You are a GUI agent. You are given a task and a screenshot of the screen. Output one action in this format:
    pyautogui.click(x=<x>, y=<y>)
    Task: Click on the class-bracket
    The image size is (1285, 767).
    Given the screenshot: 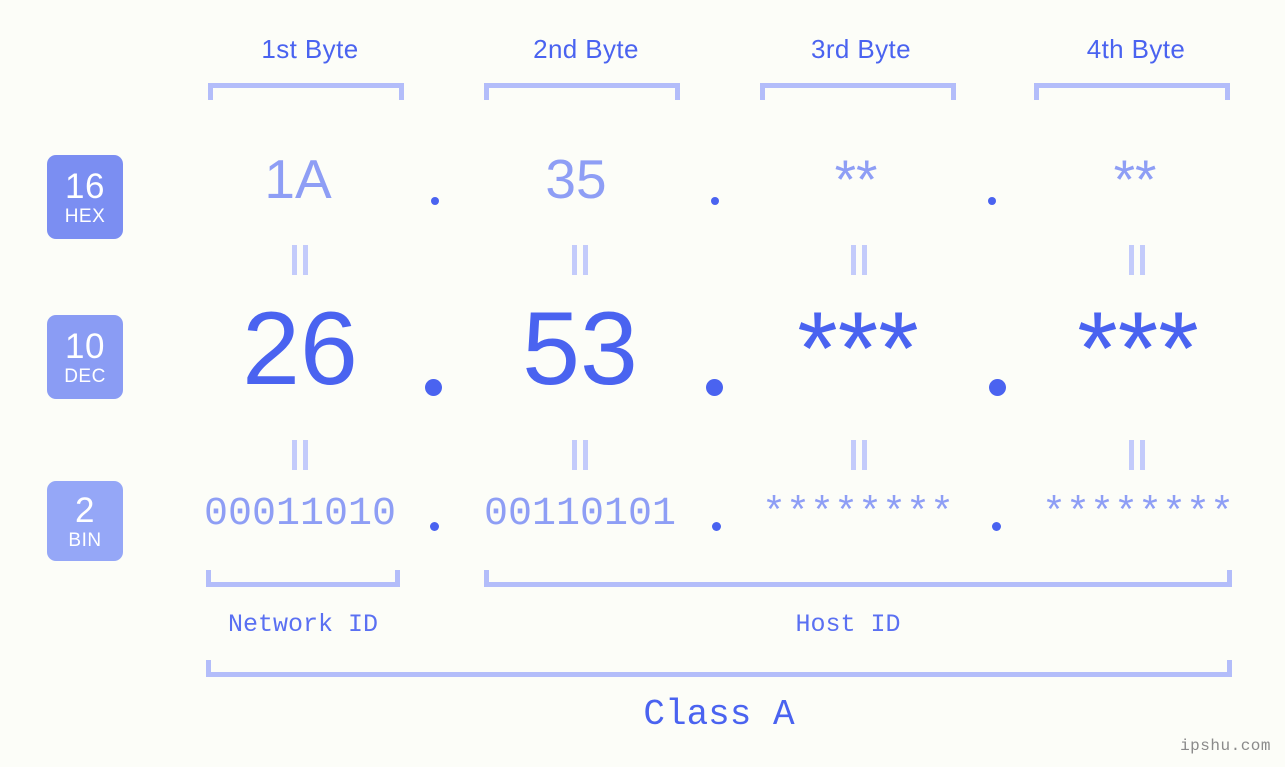 What is the action you would take?
    pyautogui.click(x=719, y=668)
    